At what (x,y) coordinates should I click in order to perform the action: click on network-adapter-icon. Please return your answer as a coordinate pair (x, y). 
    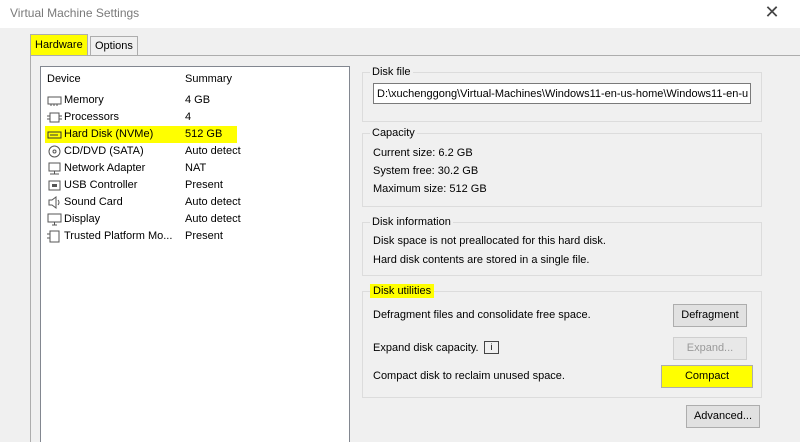
    Looking at the image, I should click on (54, 168).